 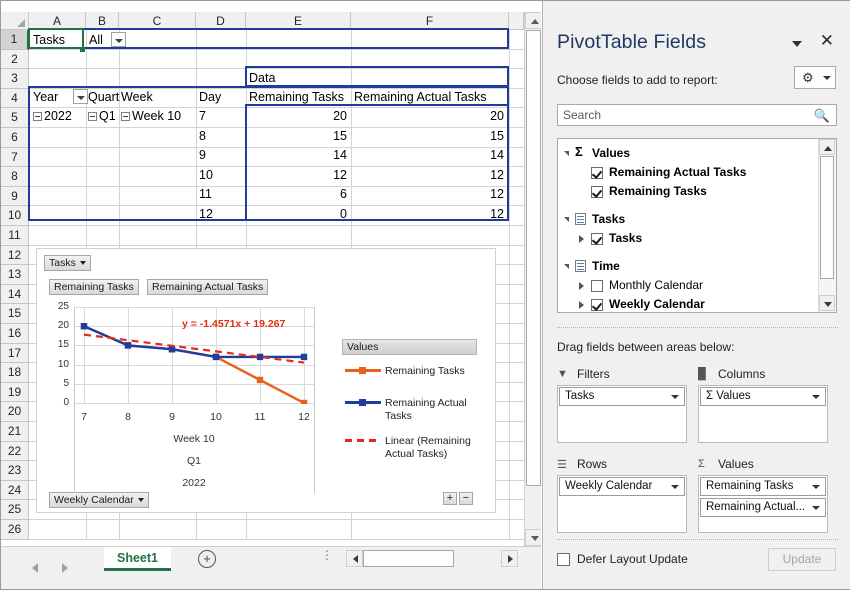 What do you see at coordinates (354, 558) in the screenshot?
I see `scroll-left-button` at bounding box center [354, 558].